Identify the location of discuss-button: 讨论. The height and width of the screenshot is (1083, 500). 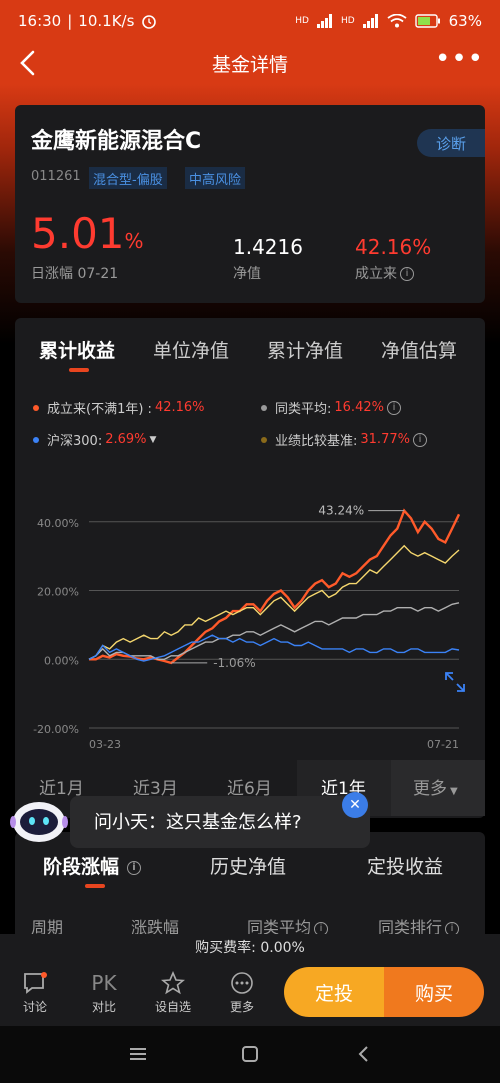
(35, 992).